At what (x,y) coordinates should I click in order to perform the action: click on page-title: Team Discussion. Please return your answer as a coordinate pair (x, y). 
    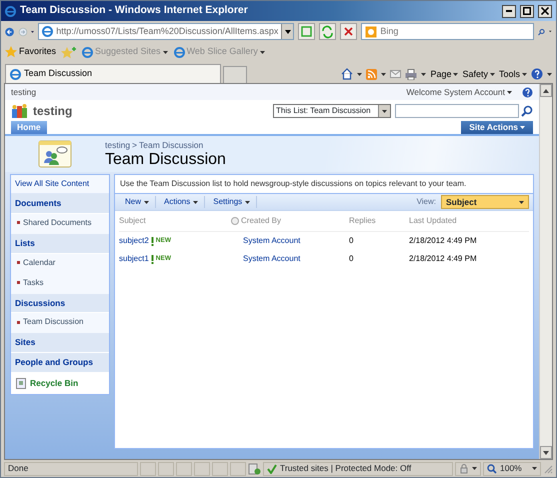
    Looking at the image, I should click on (165, 160).